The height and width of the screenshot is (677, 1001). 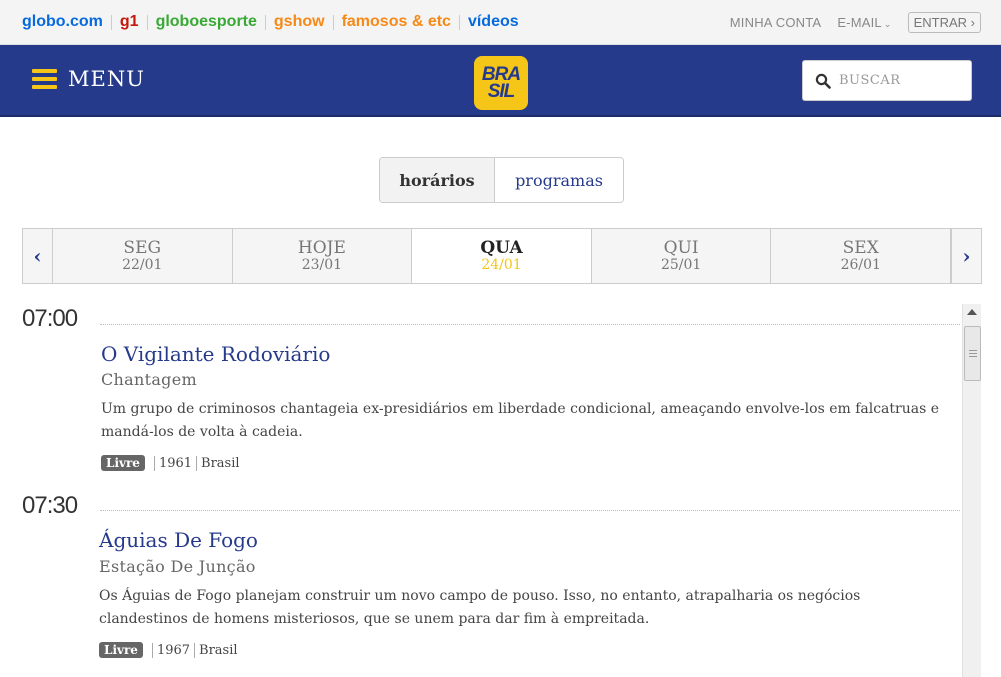 What do you see at coordinates (859, 22) in the screenshot?
I see `email-label: E-MAIL` at bounding box center [859, 22].